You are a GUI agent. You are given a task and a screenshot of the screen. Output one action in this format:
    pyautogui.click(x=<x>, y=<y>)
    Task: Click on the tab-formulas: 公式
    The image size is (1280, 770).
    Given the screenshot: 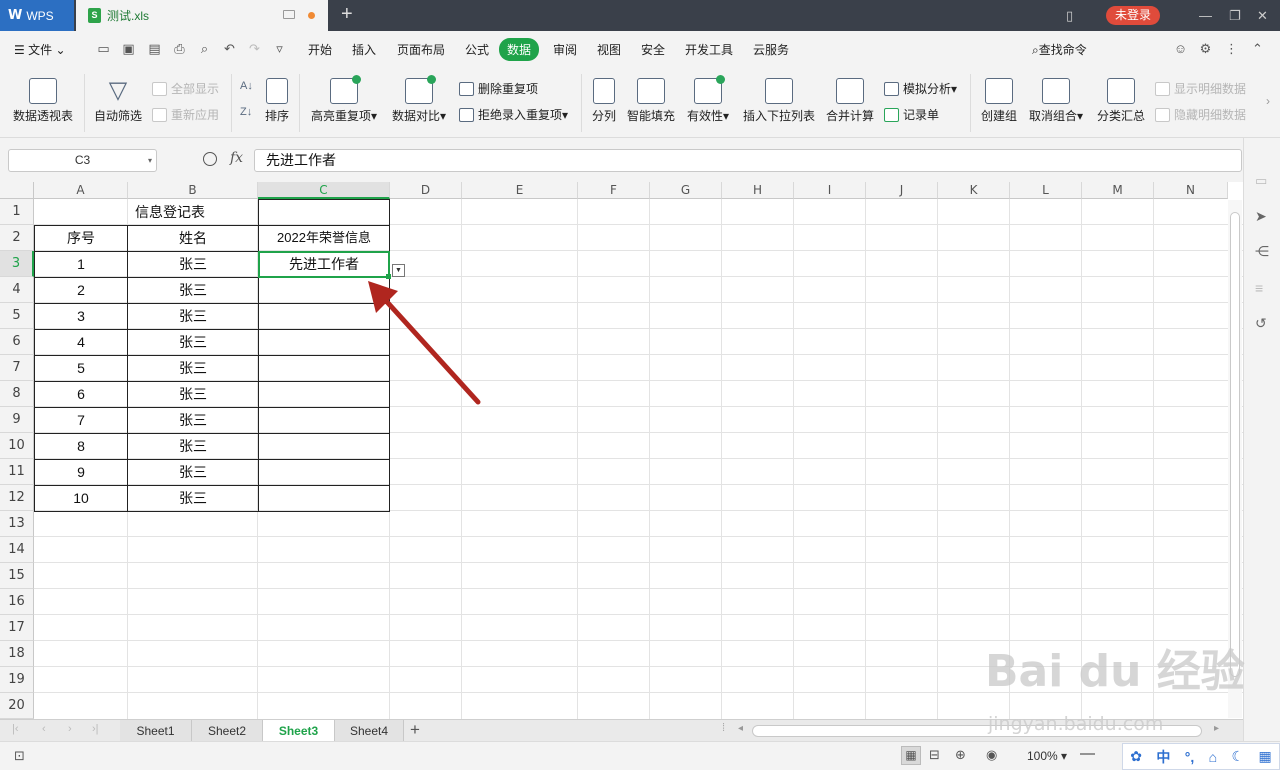 What is the action you would take?
    pyautogui.click(x=477, y=49)
    